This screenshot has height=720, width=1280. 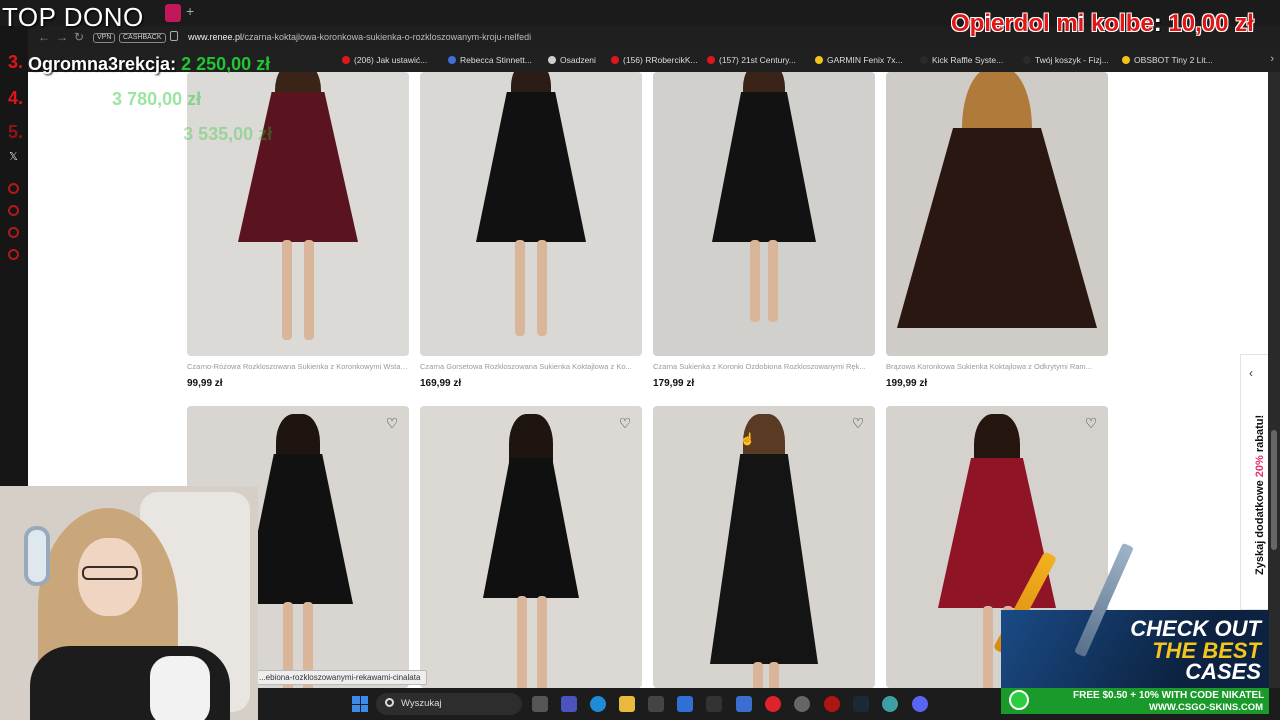 What do you see at coordinates (104, 38) in the screenshot?
I see `vpn-badge: VPN` at bounding box center [104, 38].